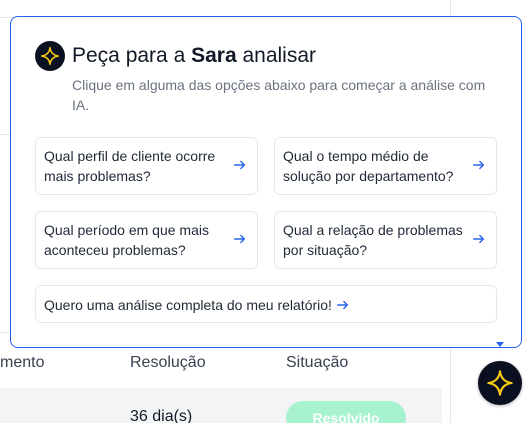  What do you see at coordinates (161, 415) in the screenshot?
I see `resolution-cell: 36 dia(s)` at bounding box center [161, 415].